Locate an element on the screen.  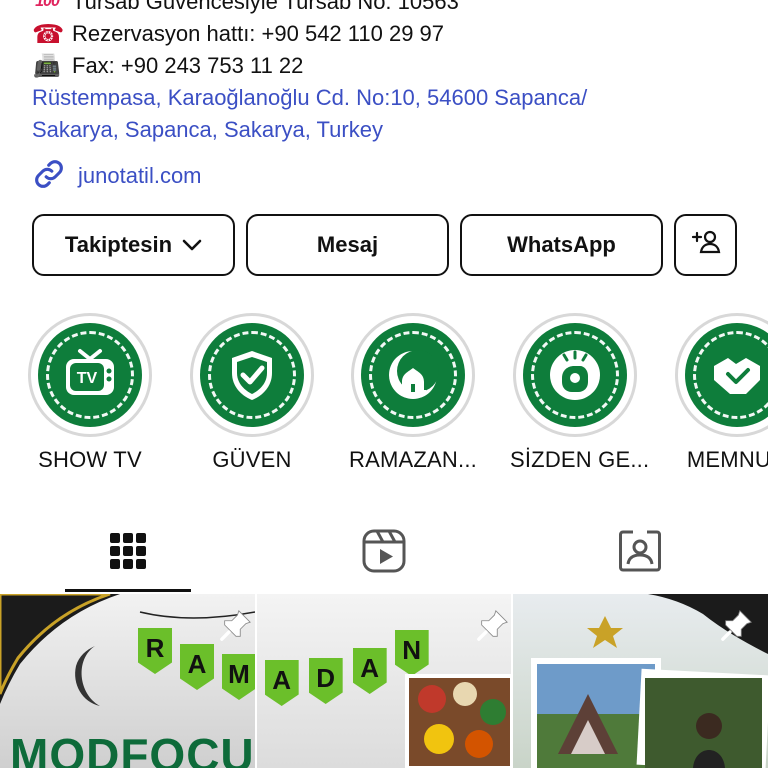
link-icon is located at coordinates (49, 176).